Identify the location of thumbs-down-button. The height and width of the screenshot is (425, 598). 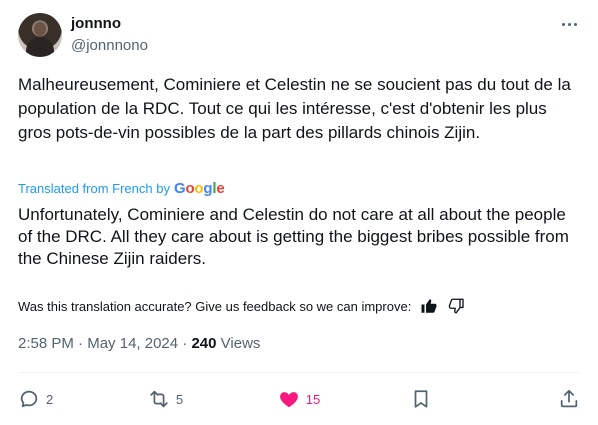
(457, 306).